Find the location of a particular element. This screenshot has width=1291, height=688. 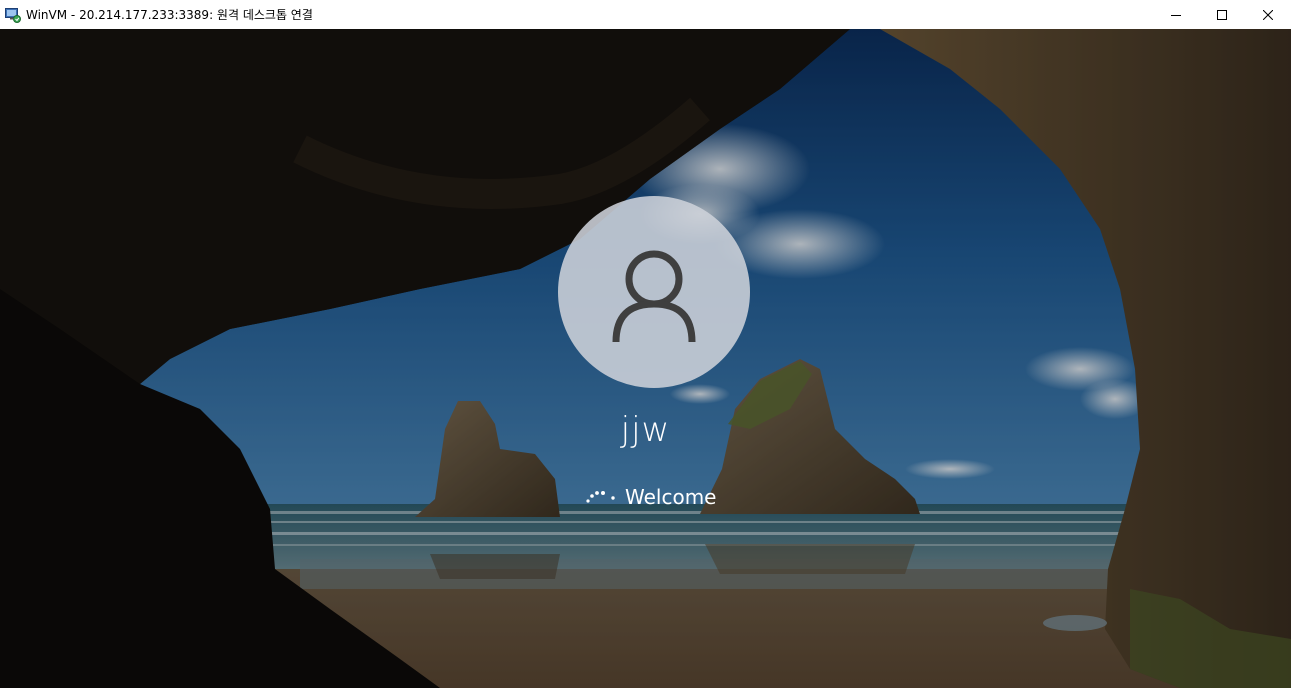

maximize-button is located at coordinates (1222, 14).